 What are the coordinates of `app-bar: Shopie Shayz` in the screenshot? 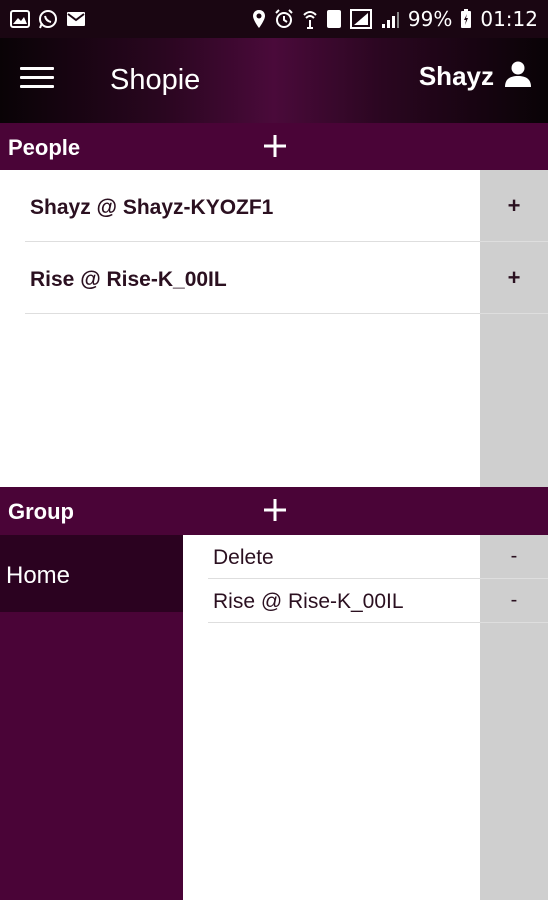 It's located at (274, 80).